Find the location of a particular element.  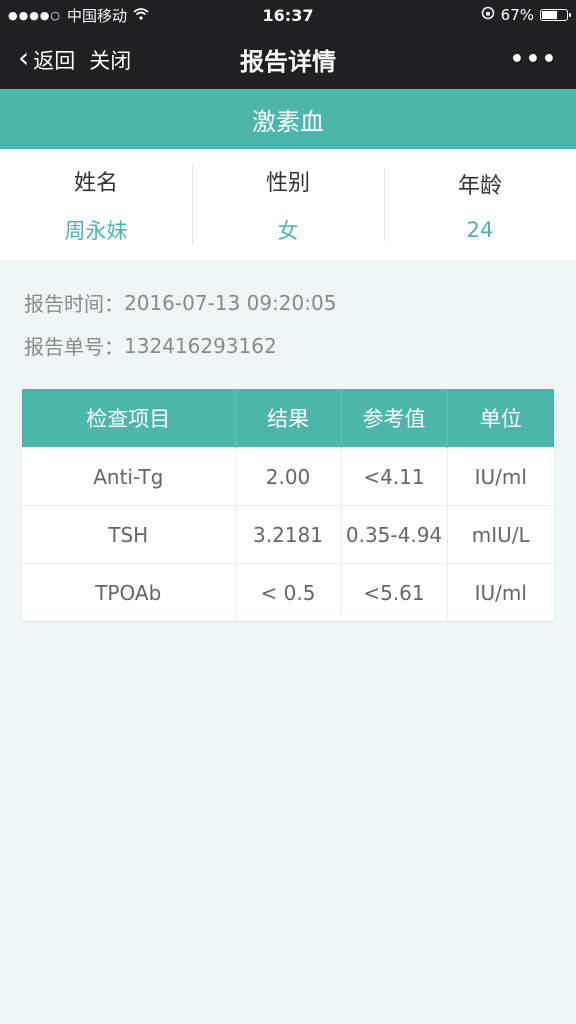

cell-unit: mIU/L is located at coordinates (500, 534).